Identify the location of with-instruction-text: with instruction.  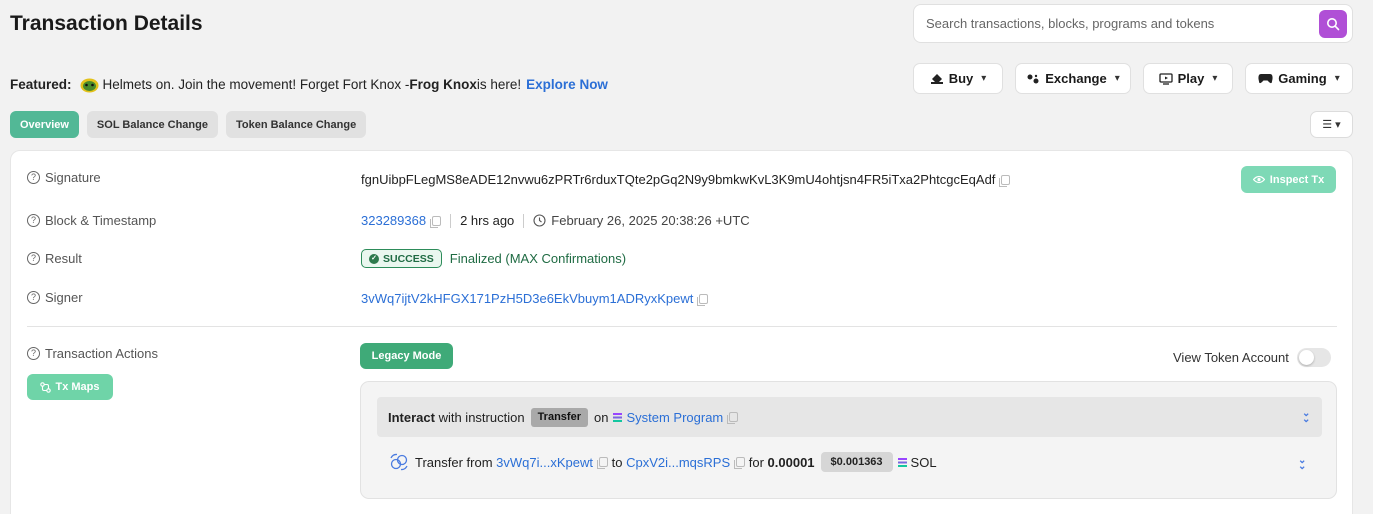
(479, 417).